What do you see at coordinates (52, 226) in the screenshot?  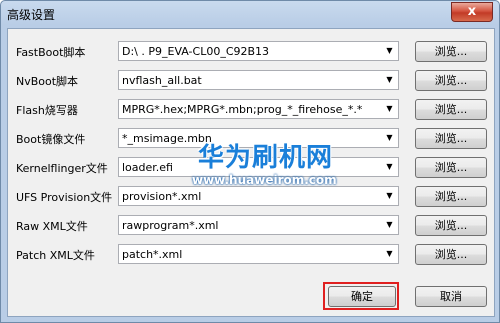 I see `raw-xml-label: Raw XML文件` at bounding box center [52, 226].